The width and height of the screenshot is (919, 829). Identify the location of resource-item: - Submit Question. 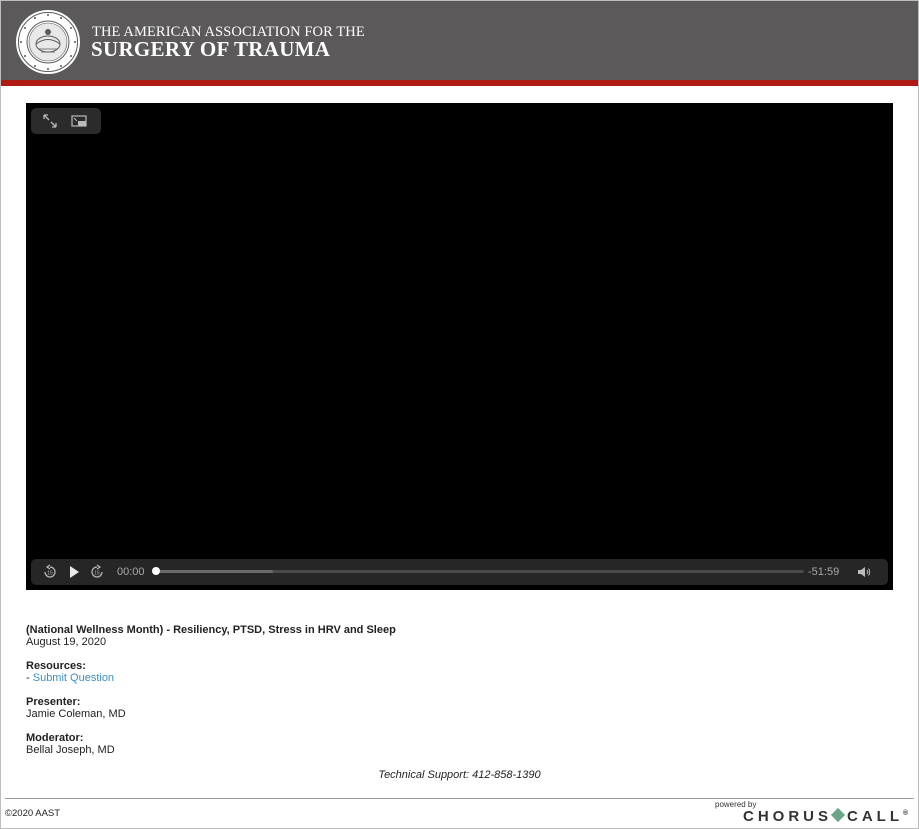
(211, 678).